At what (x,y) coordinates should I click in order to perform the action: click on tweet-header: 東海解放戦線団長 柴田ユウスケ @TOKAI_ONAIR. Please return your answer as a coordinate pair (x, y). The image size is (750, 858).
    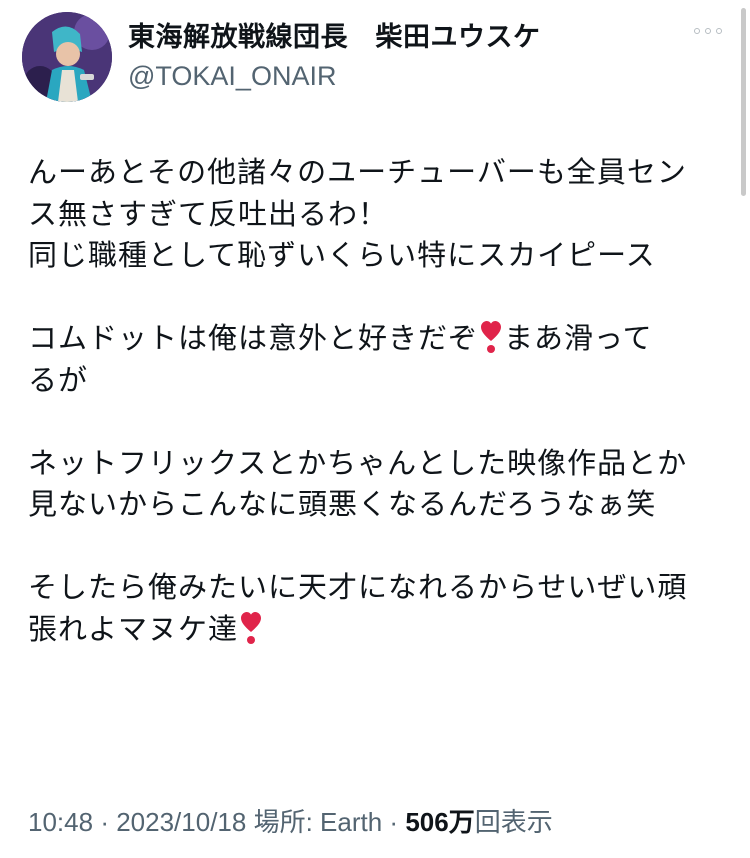
    Looking at the image, I should click on (375, 58).